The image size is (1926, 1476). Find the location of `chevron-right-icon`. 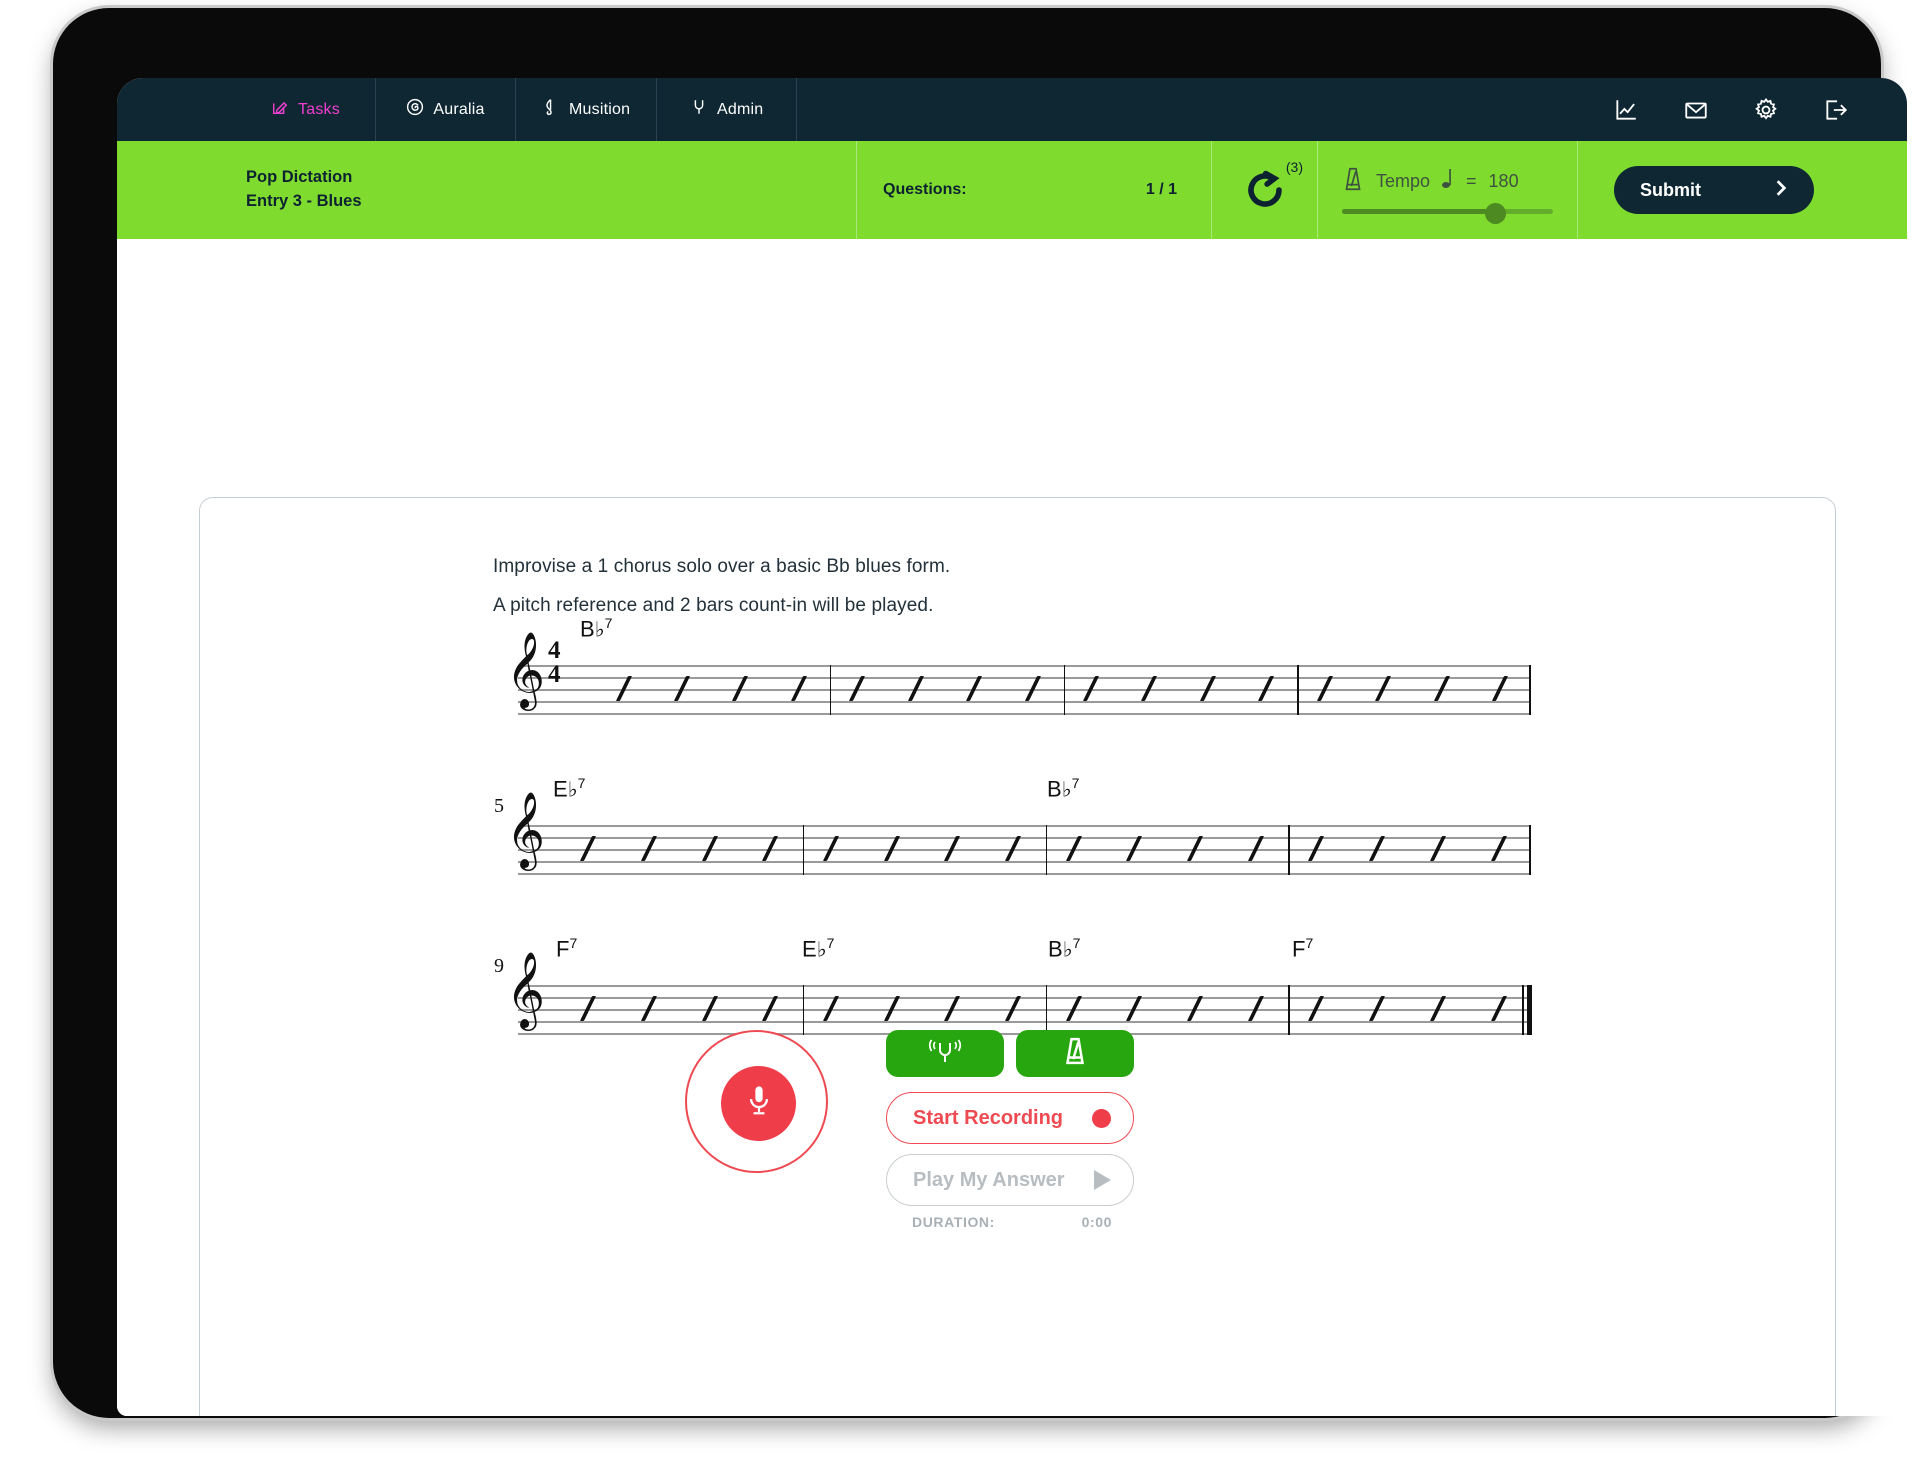

chevron-right-icon is located at coordinates (1781, 190).